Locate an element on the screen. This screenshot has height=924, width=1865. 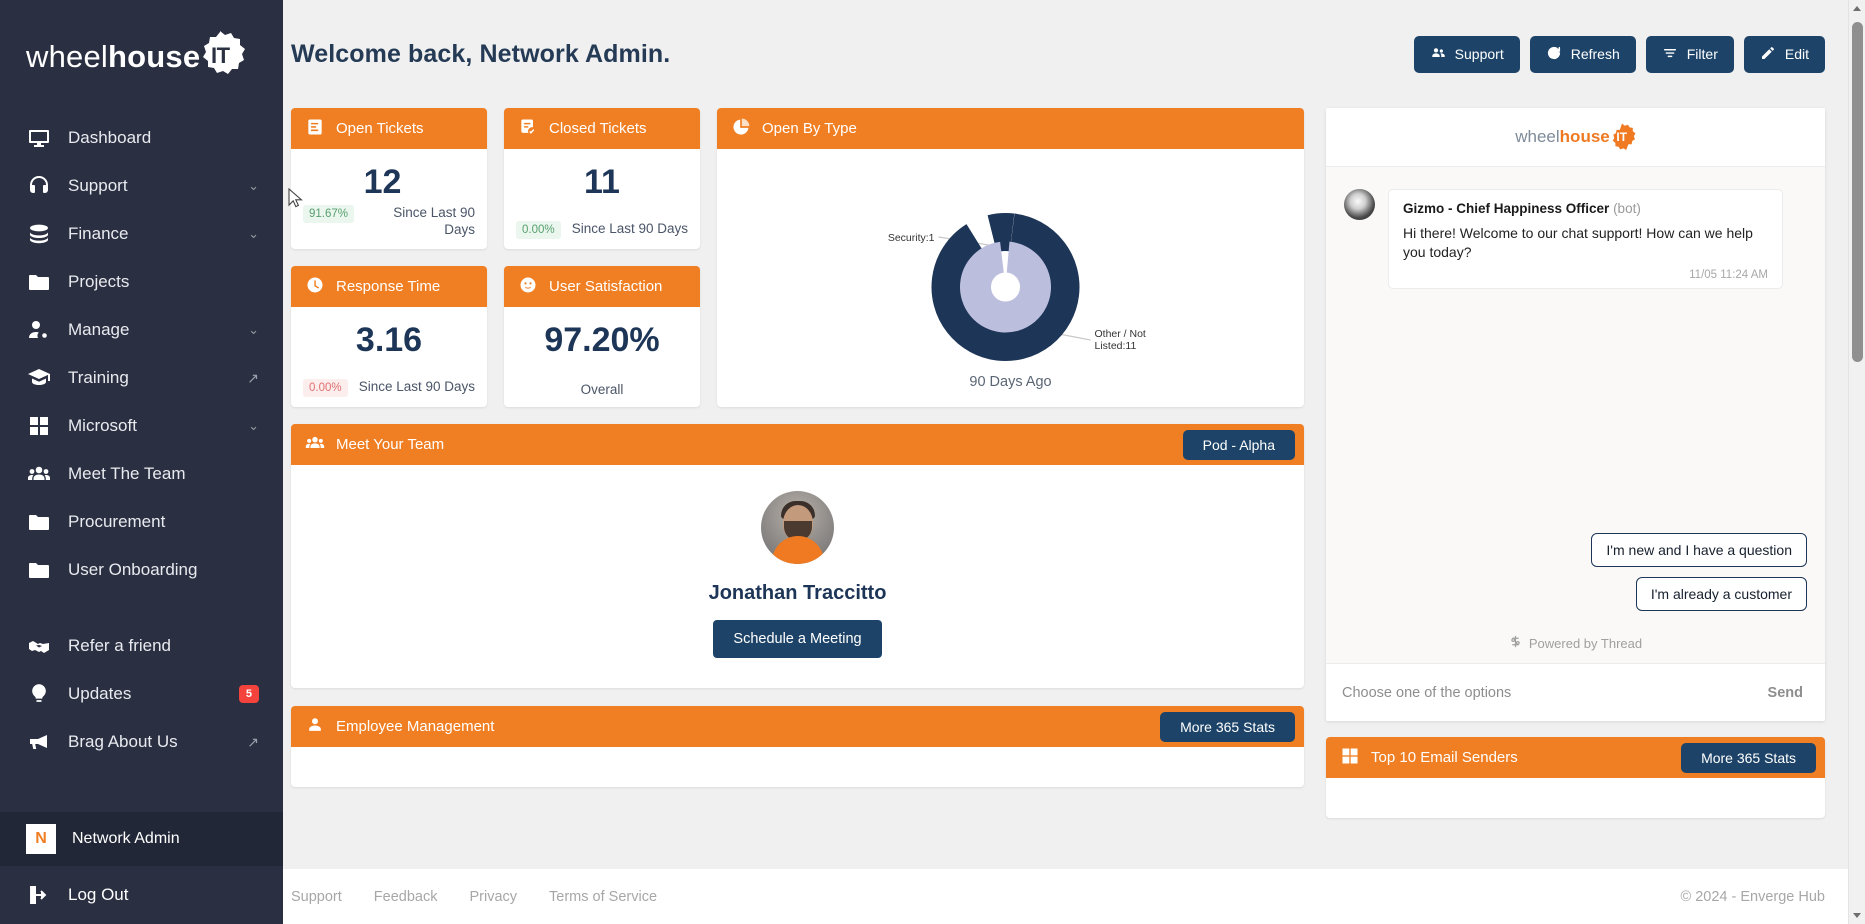
user-satisfaction-period: Overall is located at coordinates (602, 389).